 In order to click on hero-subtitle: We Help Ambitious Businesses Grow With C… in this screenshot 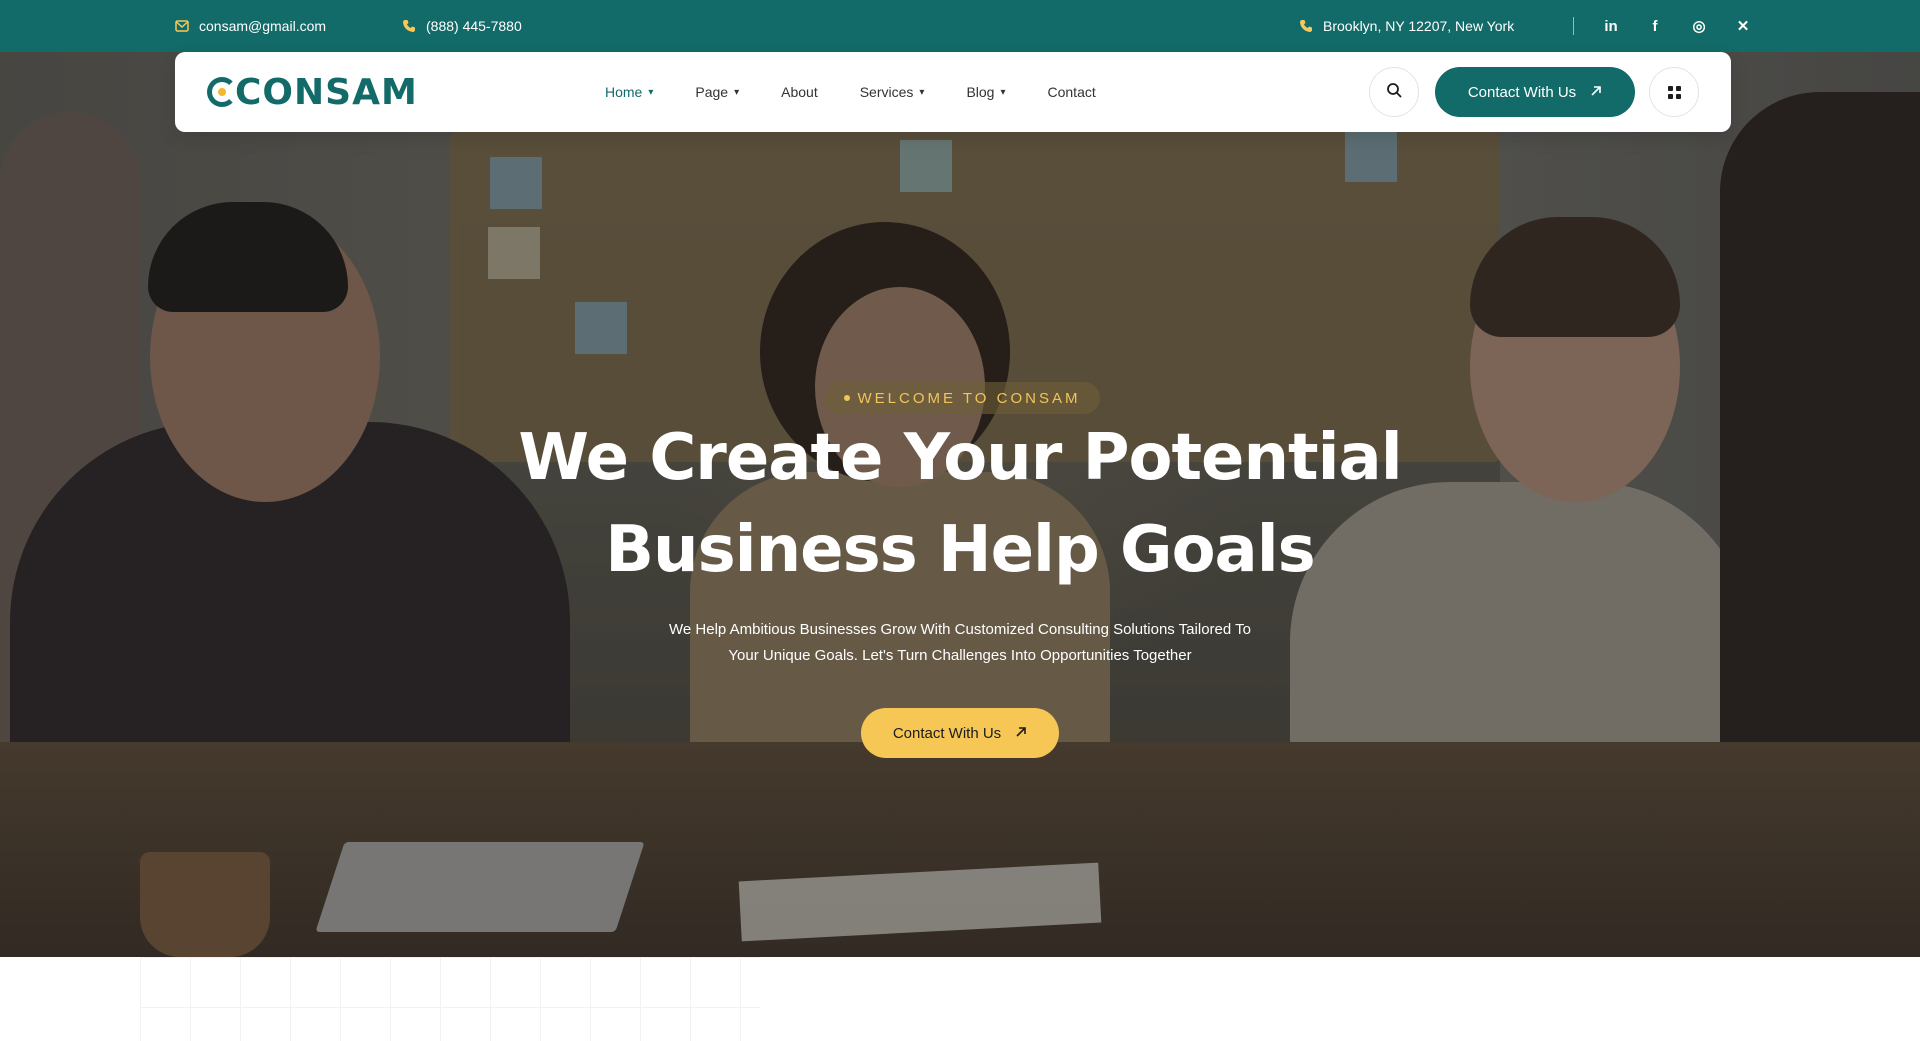, I will do `click(960, 643)`.